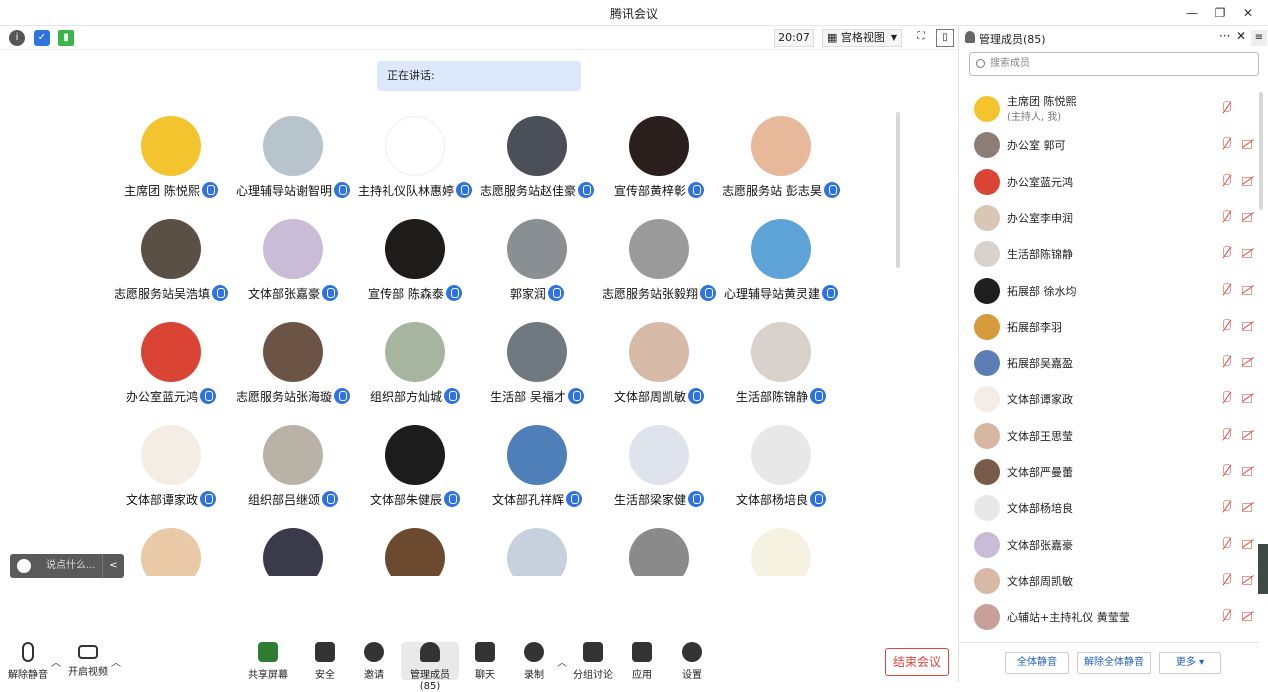 The height and width of the screenshot is (692, 1268). I want to click on member-row: 拓展部 徐水均, so click(1109, 290).